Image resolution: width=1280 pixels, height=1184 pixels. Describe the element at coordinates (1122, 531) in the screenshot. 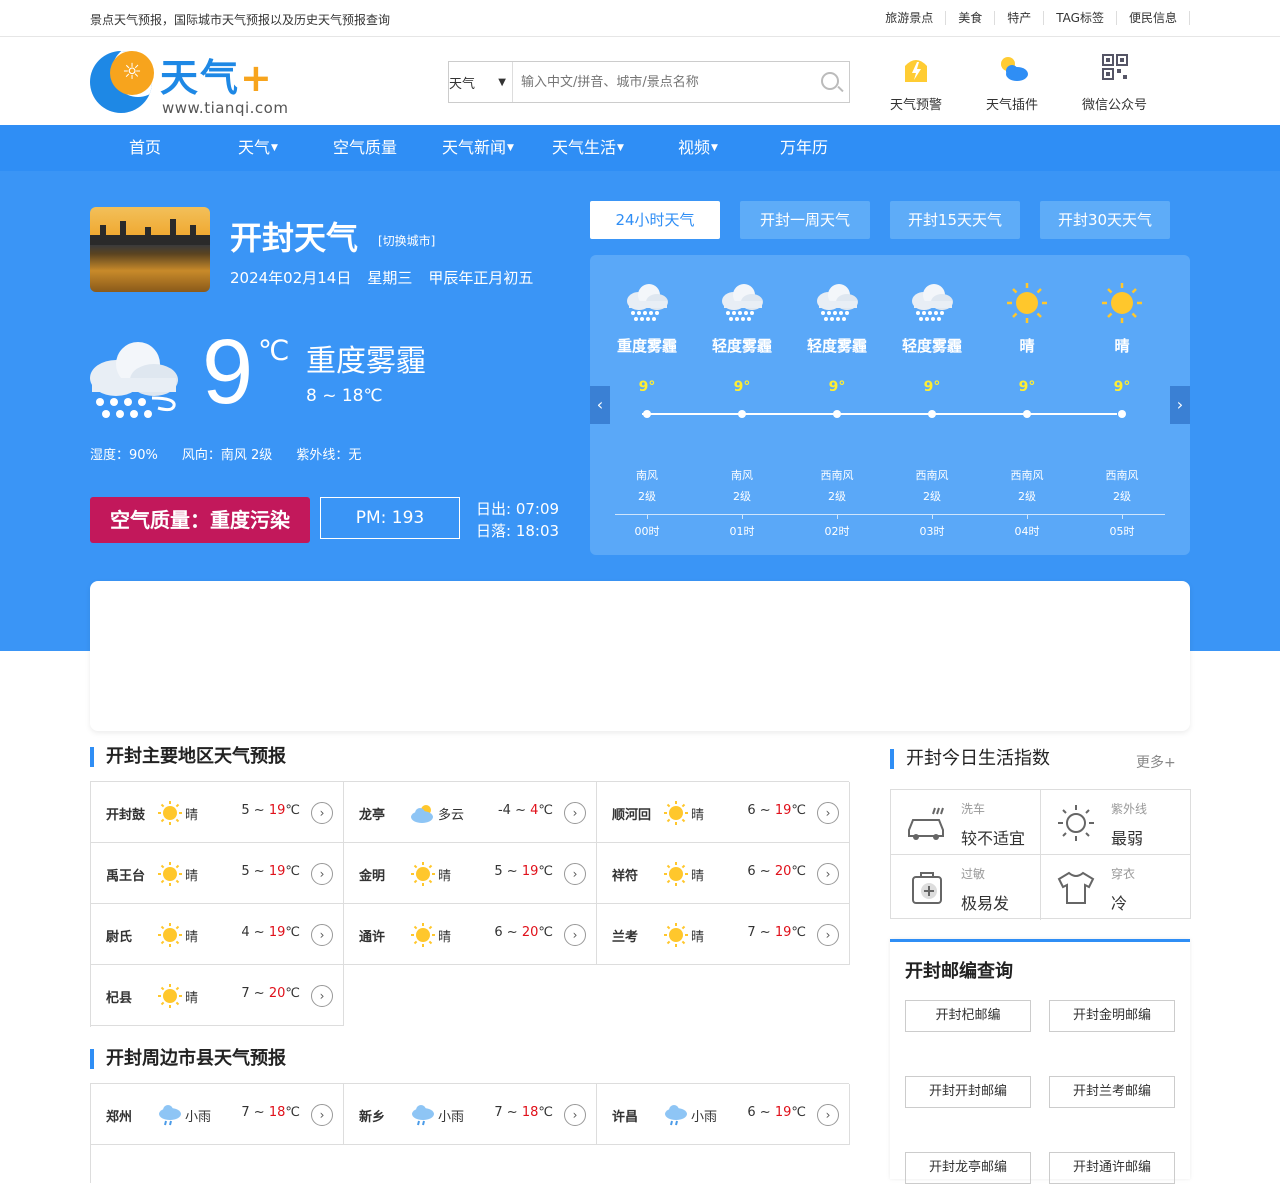

I see `hourly-time: 05时` at that location.